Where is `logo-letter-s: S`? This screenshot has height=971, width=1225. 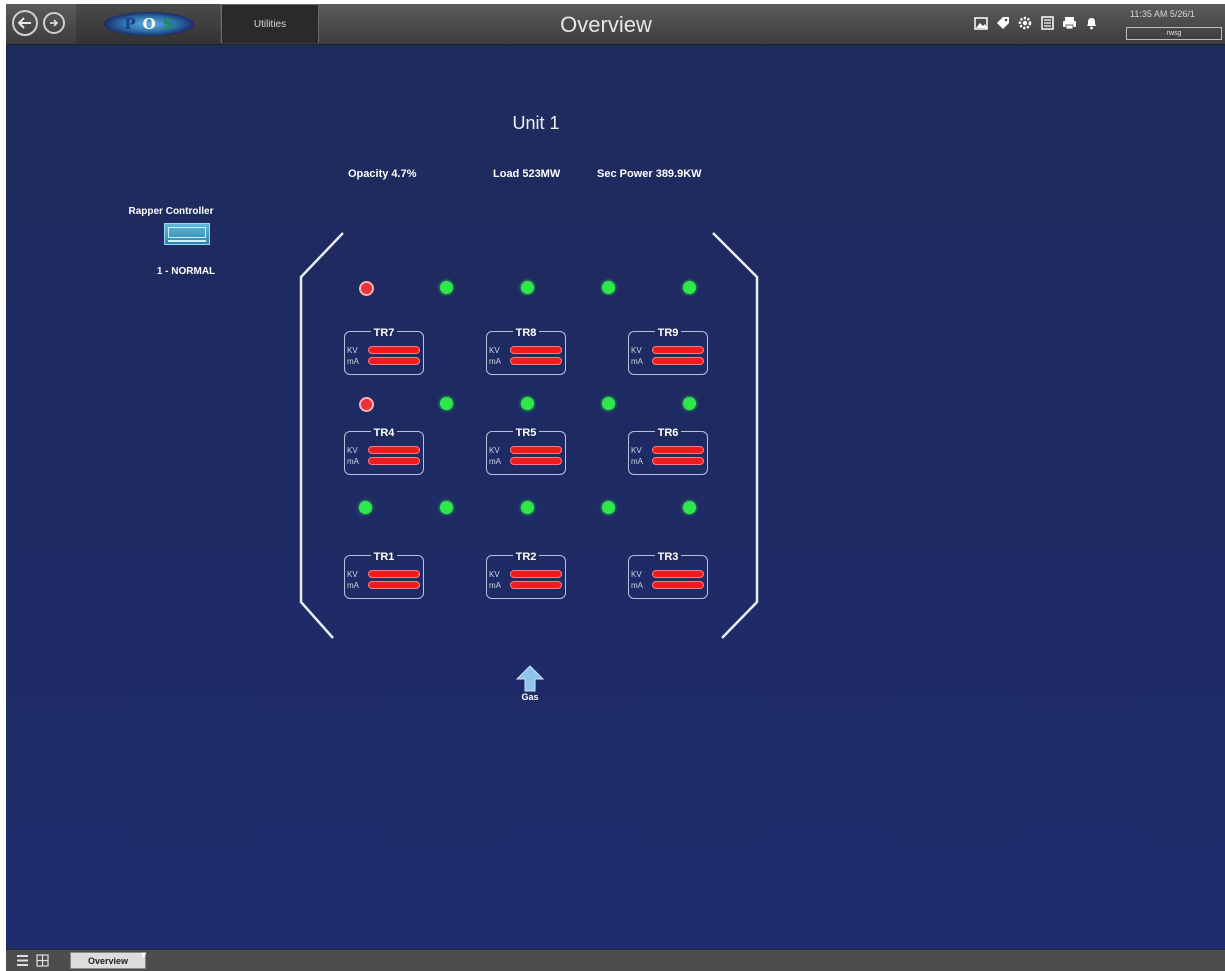 logo-letter-s: S is located at coordinates (168, 24).